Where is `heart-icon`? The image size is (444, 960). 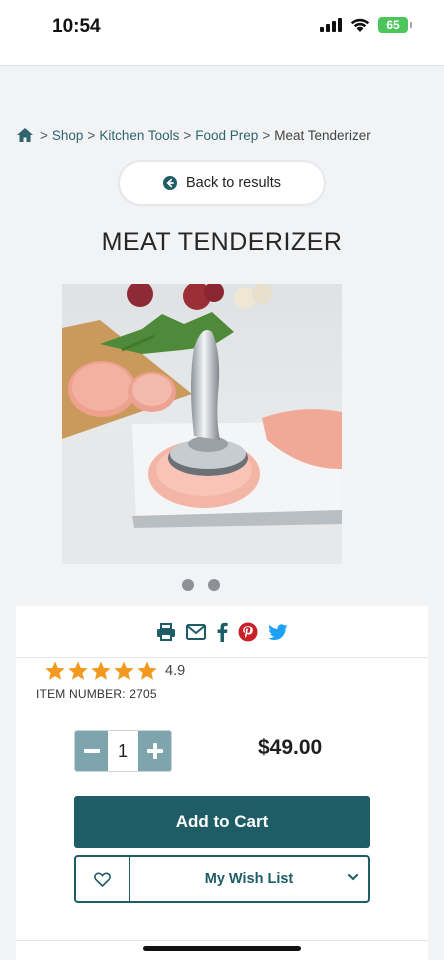
heart-icon is located at coordinates (102, 879).